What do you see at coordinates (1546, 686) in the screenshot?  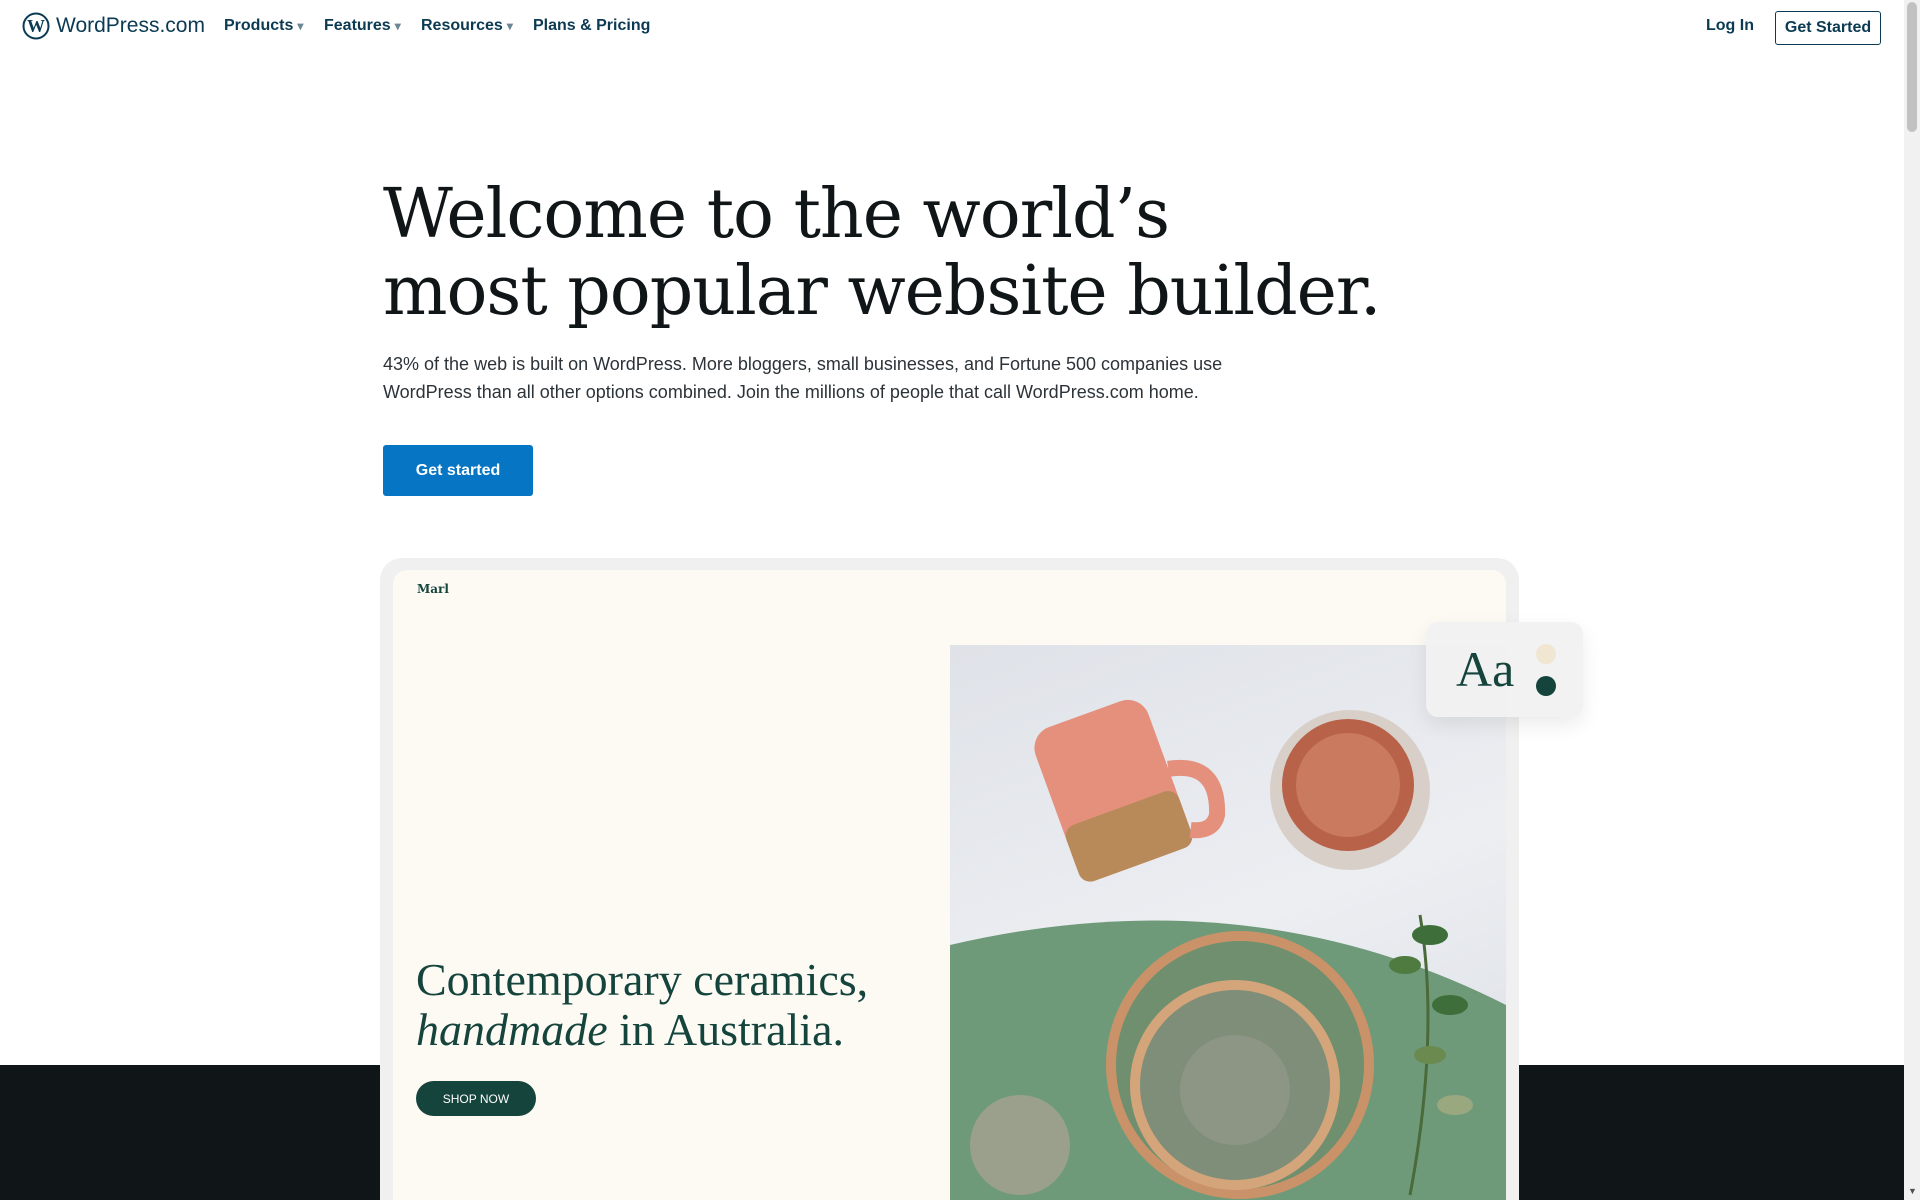 I see `palette-swatch-dark` at bounding box center [1546, 686].